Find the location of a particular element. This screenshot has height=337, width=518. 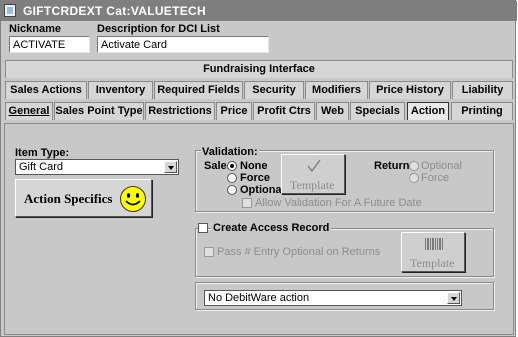

tab-required-fields: Required Fields is located at coordinates (198, 90).